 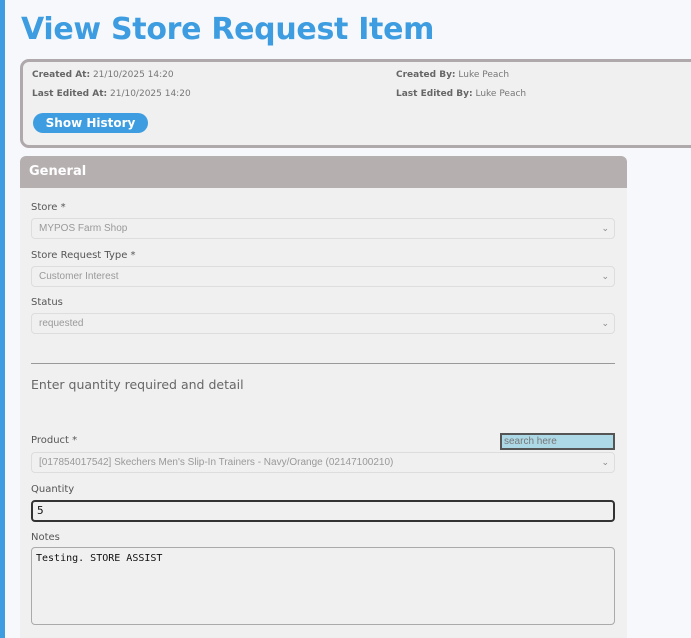 What do you see at coordinates (323, 276) in the screenshot?
I see `store-request-type-select: Customer Interest ⌄` at bounding box center [323, 276].